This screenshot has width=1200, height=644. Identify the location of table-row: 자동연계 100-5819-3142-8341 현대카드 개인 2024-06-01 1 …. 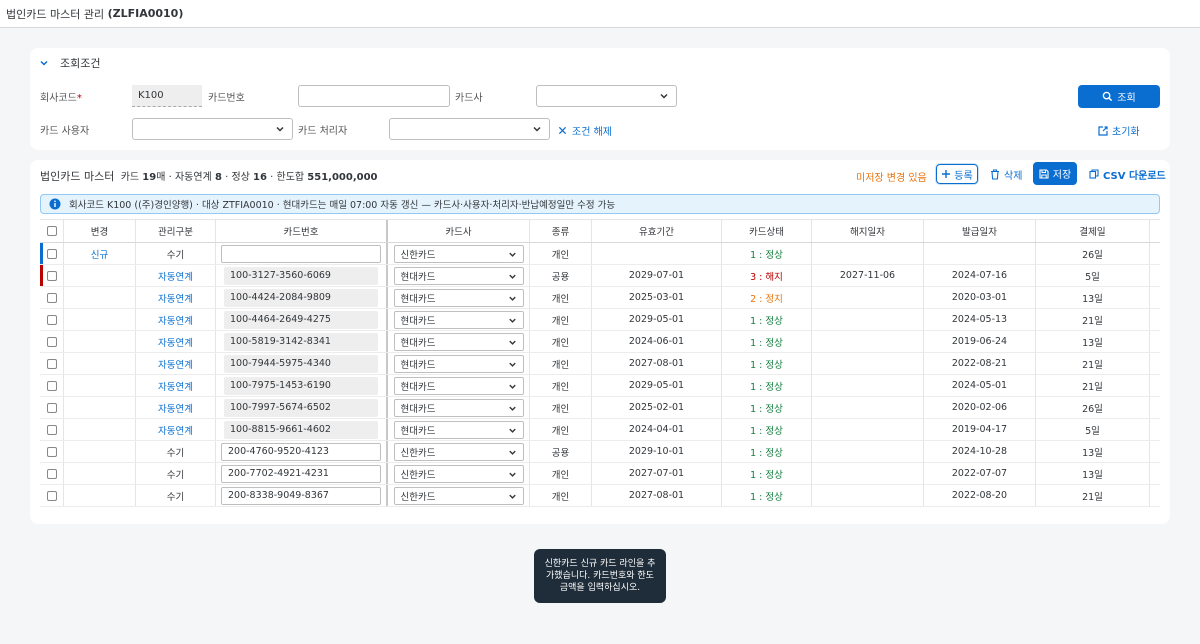
(600, 342).